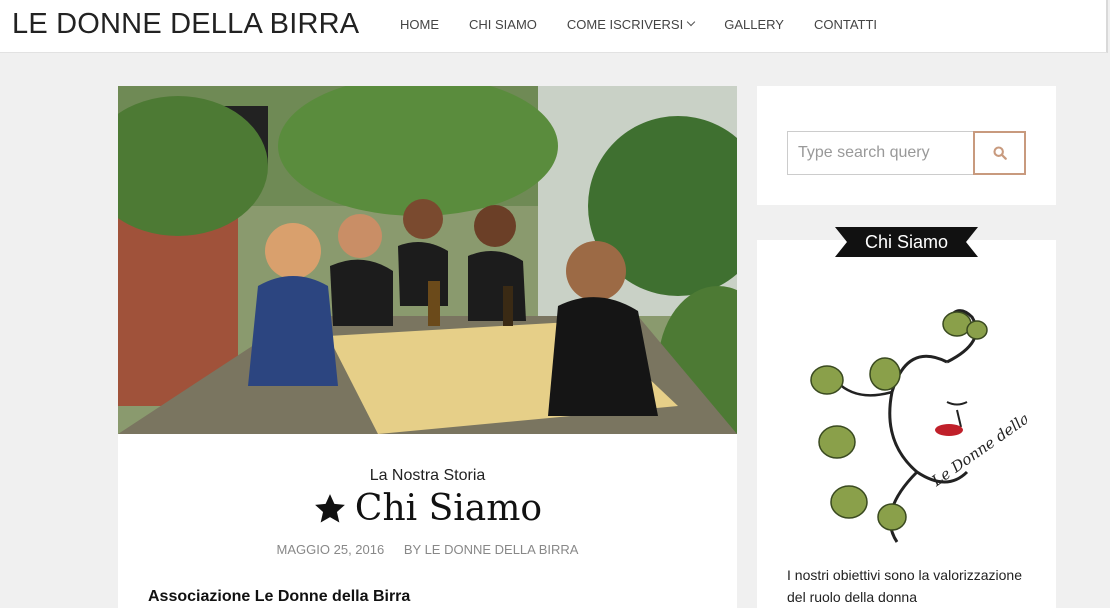 This screenshot has height=608, width=1110. I want to click on brand-logo: Le Donne della Birra, so click(933, 427).